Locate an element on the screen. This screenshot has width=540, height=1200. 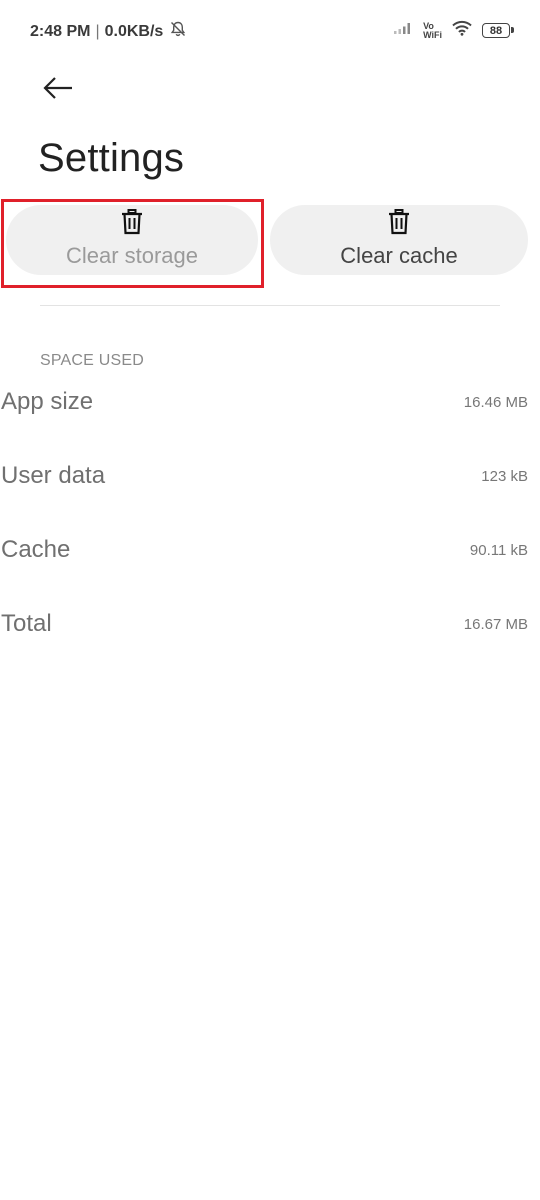
clear-storage-label: Clear storage is located at coordinates (132, 255).